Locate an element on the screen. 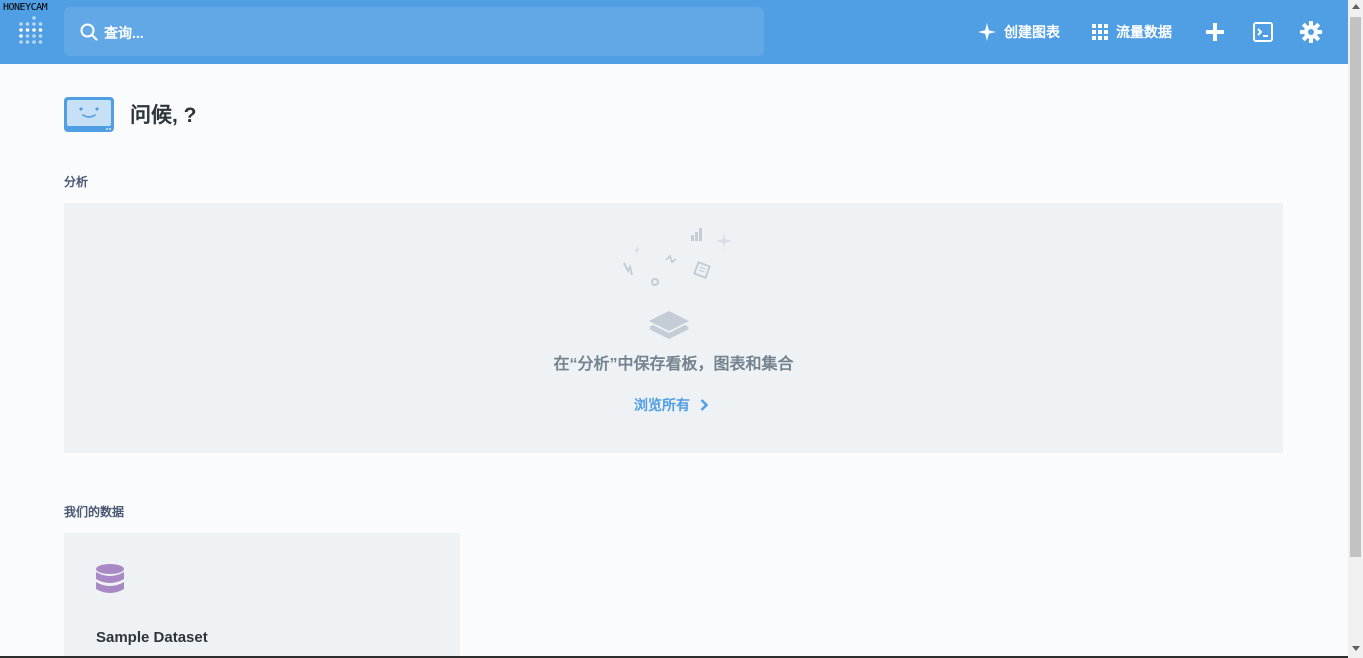  database-icon is located at coordinates (110, 578).